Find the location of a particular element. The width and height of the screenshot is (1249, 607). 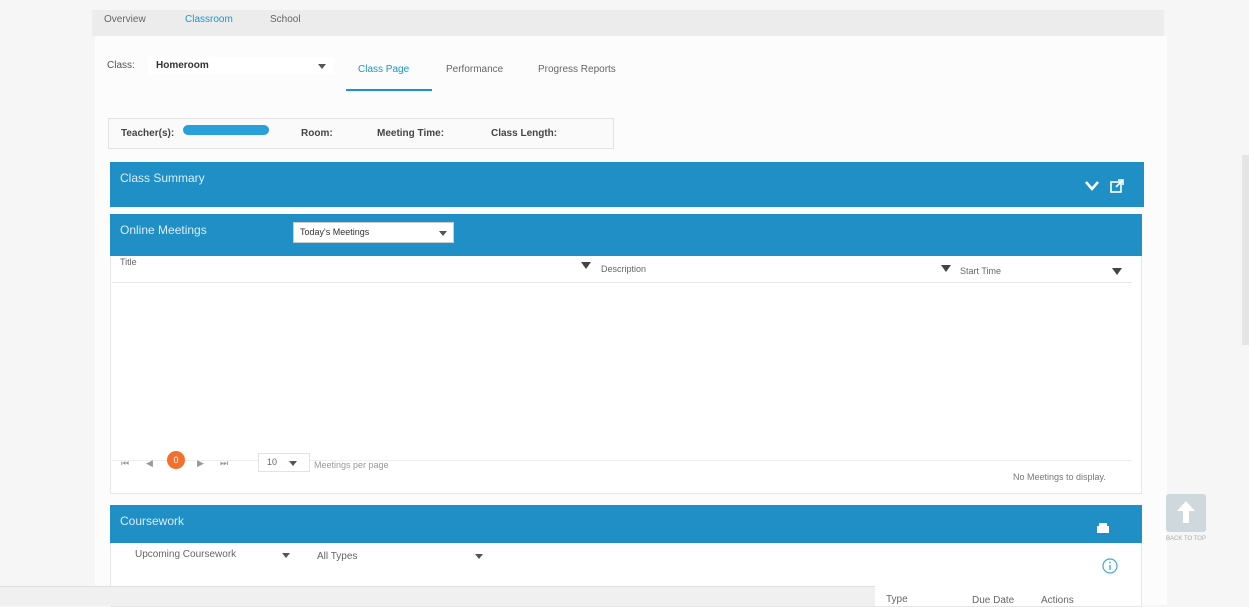

coursework-filter-value: Upcoming Coursework is located at coordinates (186, 554).